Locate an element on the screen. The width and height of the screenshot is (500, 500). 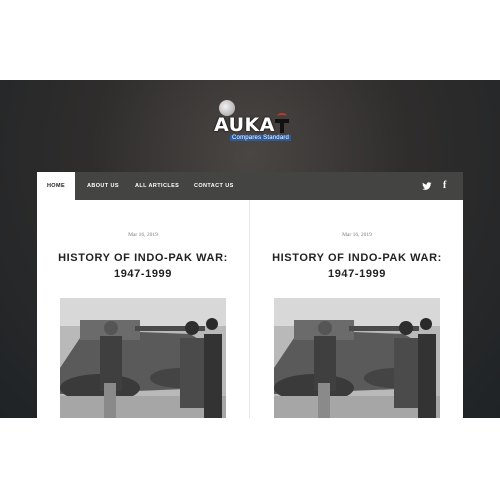
nav-item-about-us: ABOUT US is located at coordinates (103, 186).